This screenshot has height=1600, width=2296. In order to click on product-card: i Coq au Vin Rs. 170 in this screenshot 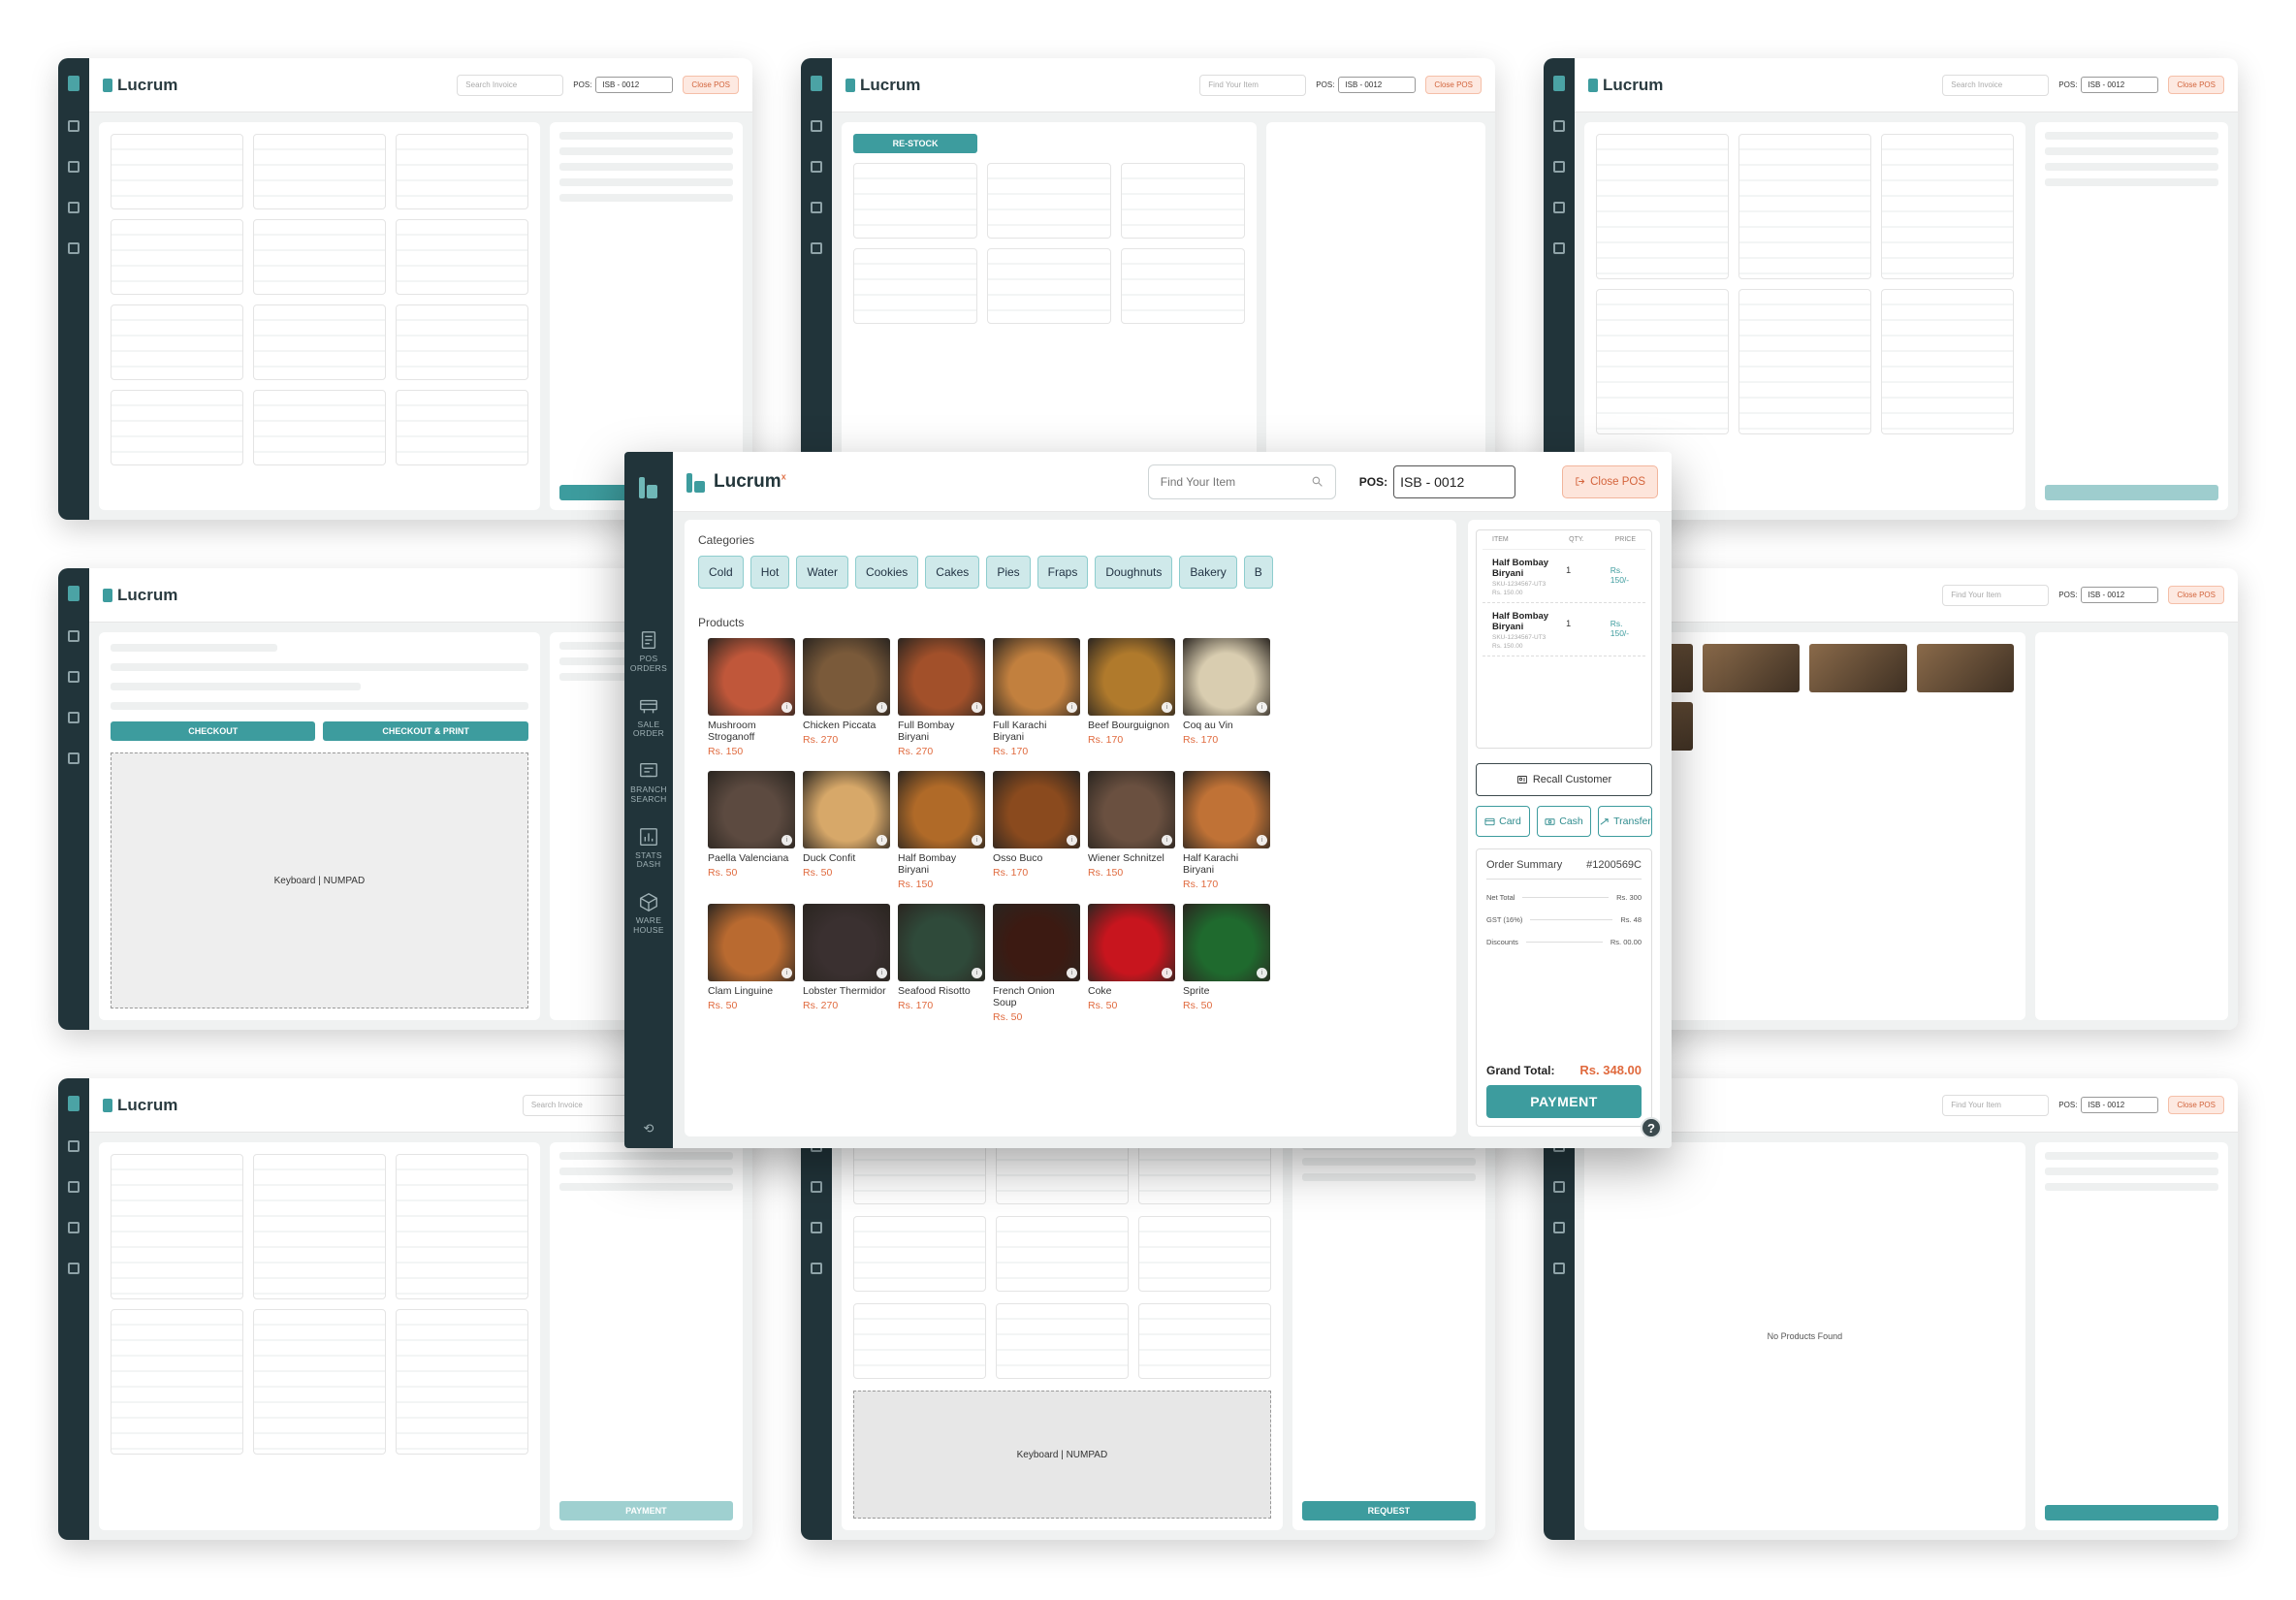, I will do `click(1226, 697)`.